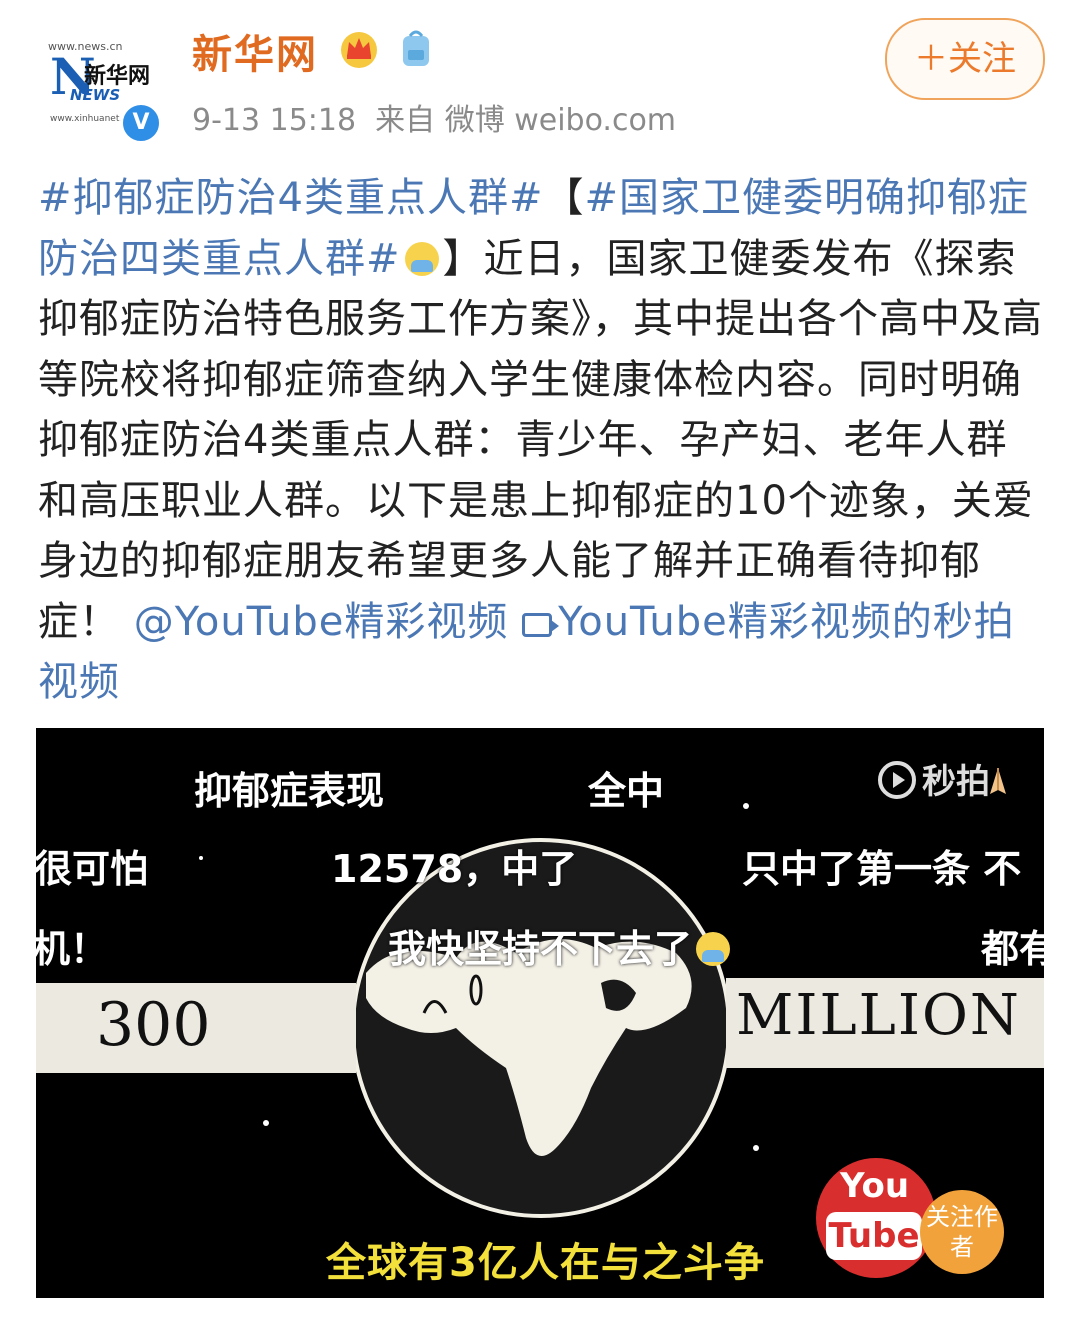  I want to click on danmu-comment: 12578，中了, so click(454, 869).